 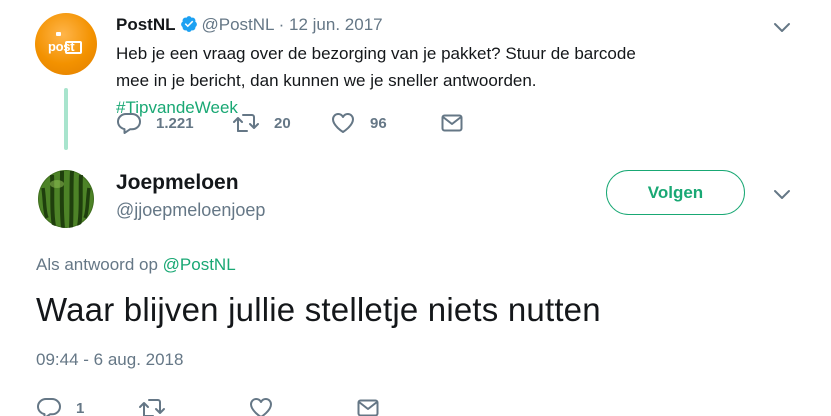 What do you see at coordinates (97, 264) in the screenshot?
I see `in-reply-prefix: Als antwoord op` at bounding box center [97, 264].